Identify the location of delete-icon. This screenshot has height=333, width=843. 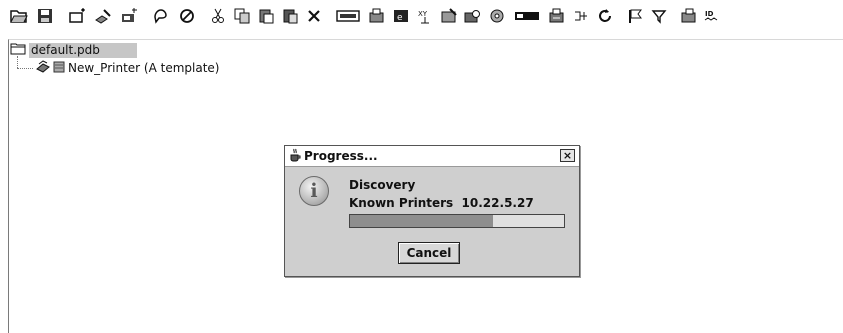
(314, 16).